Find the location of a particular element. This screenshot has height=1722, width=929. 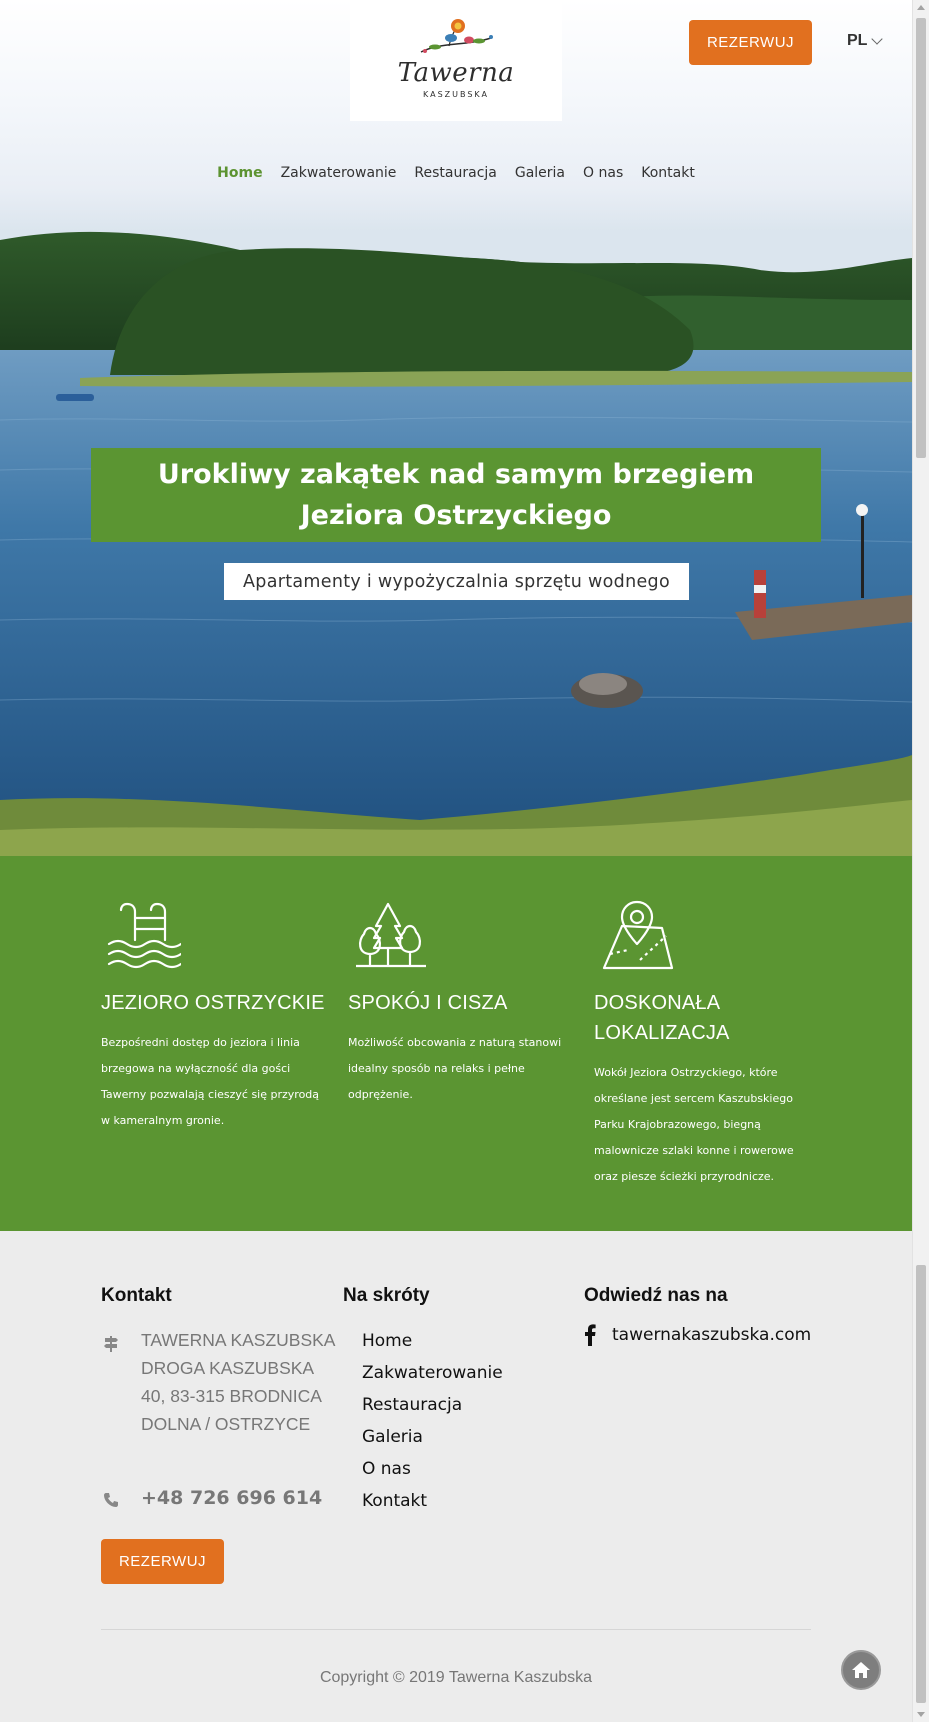

shortcut-zakwaterowanie: Zakwaterowanie is located at coordinates (432, 1373).